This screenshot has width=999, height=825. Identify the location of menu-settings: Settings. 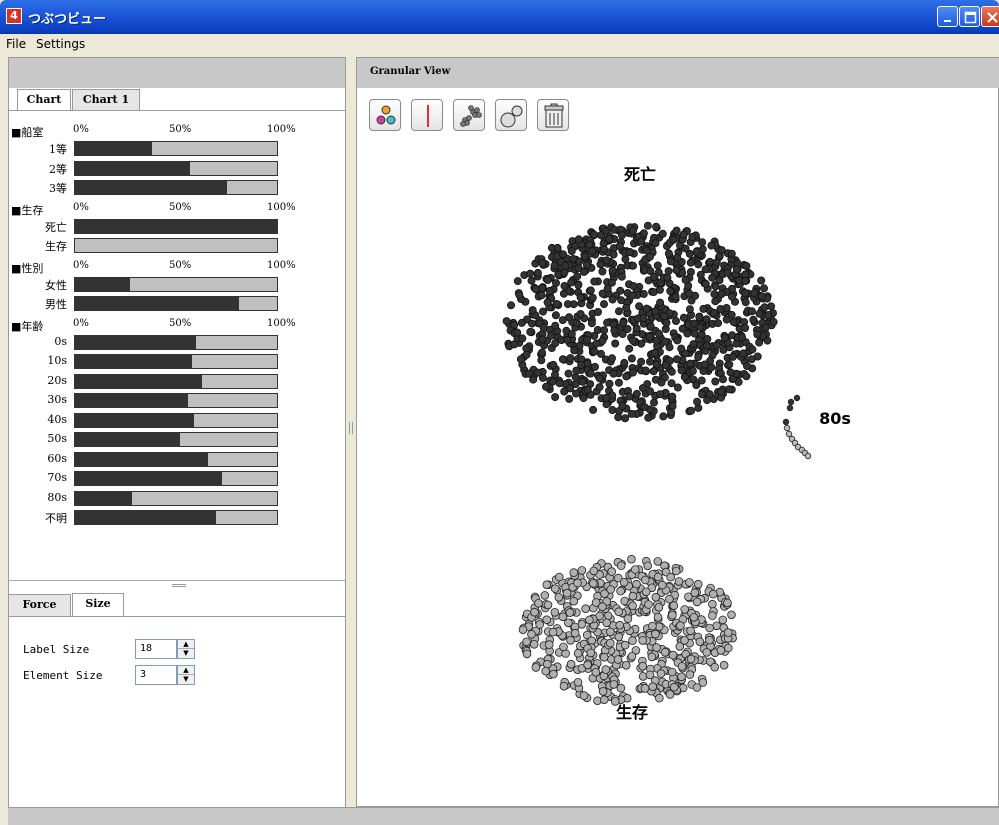
(60, 44).